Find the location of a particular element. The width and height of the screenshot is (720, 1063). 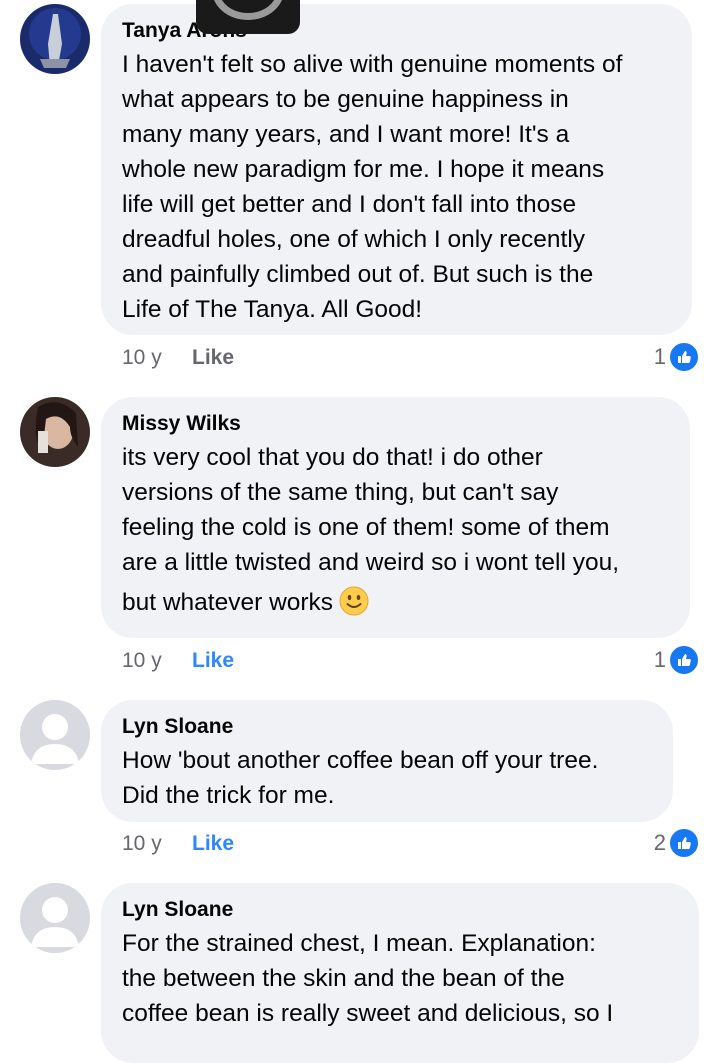

comment-text-line: what appears to be genuine happiness in is located at coordinates (345, 99).